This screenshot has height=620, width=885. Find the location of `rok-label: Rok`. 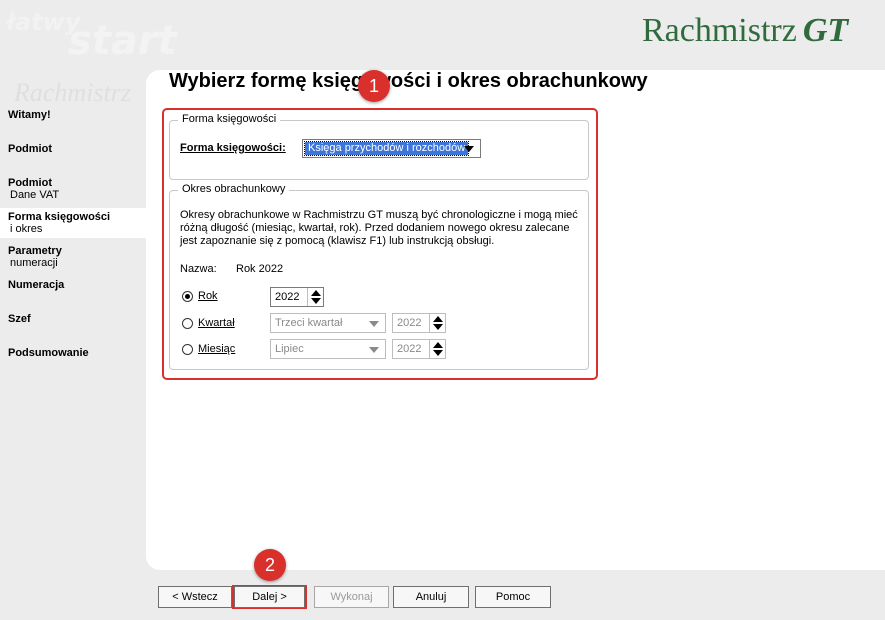

rok-label: Rok is located at coordinates (208, 296).